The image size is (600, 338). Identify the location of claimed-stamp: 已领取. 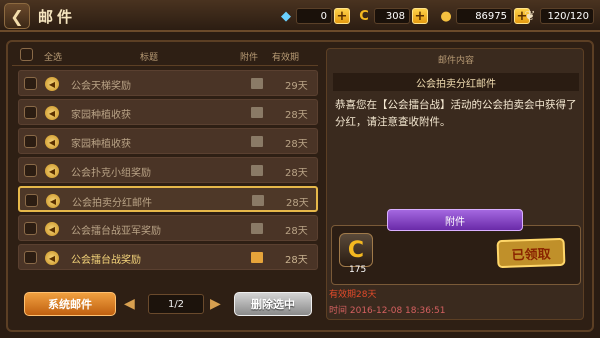
(531, 253).